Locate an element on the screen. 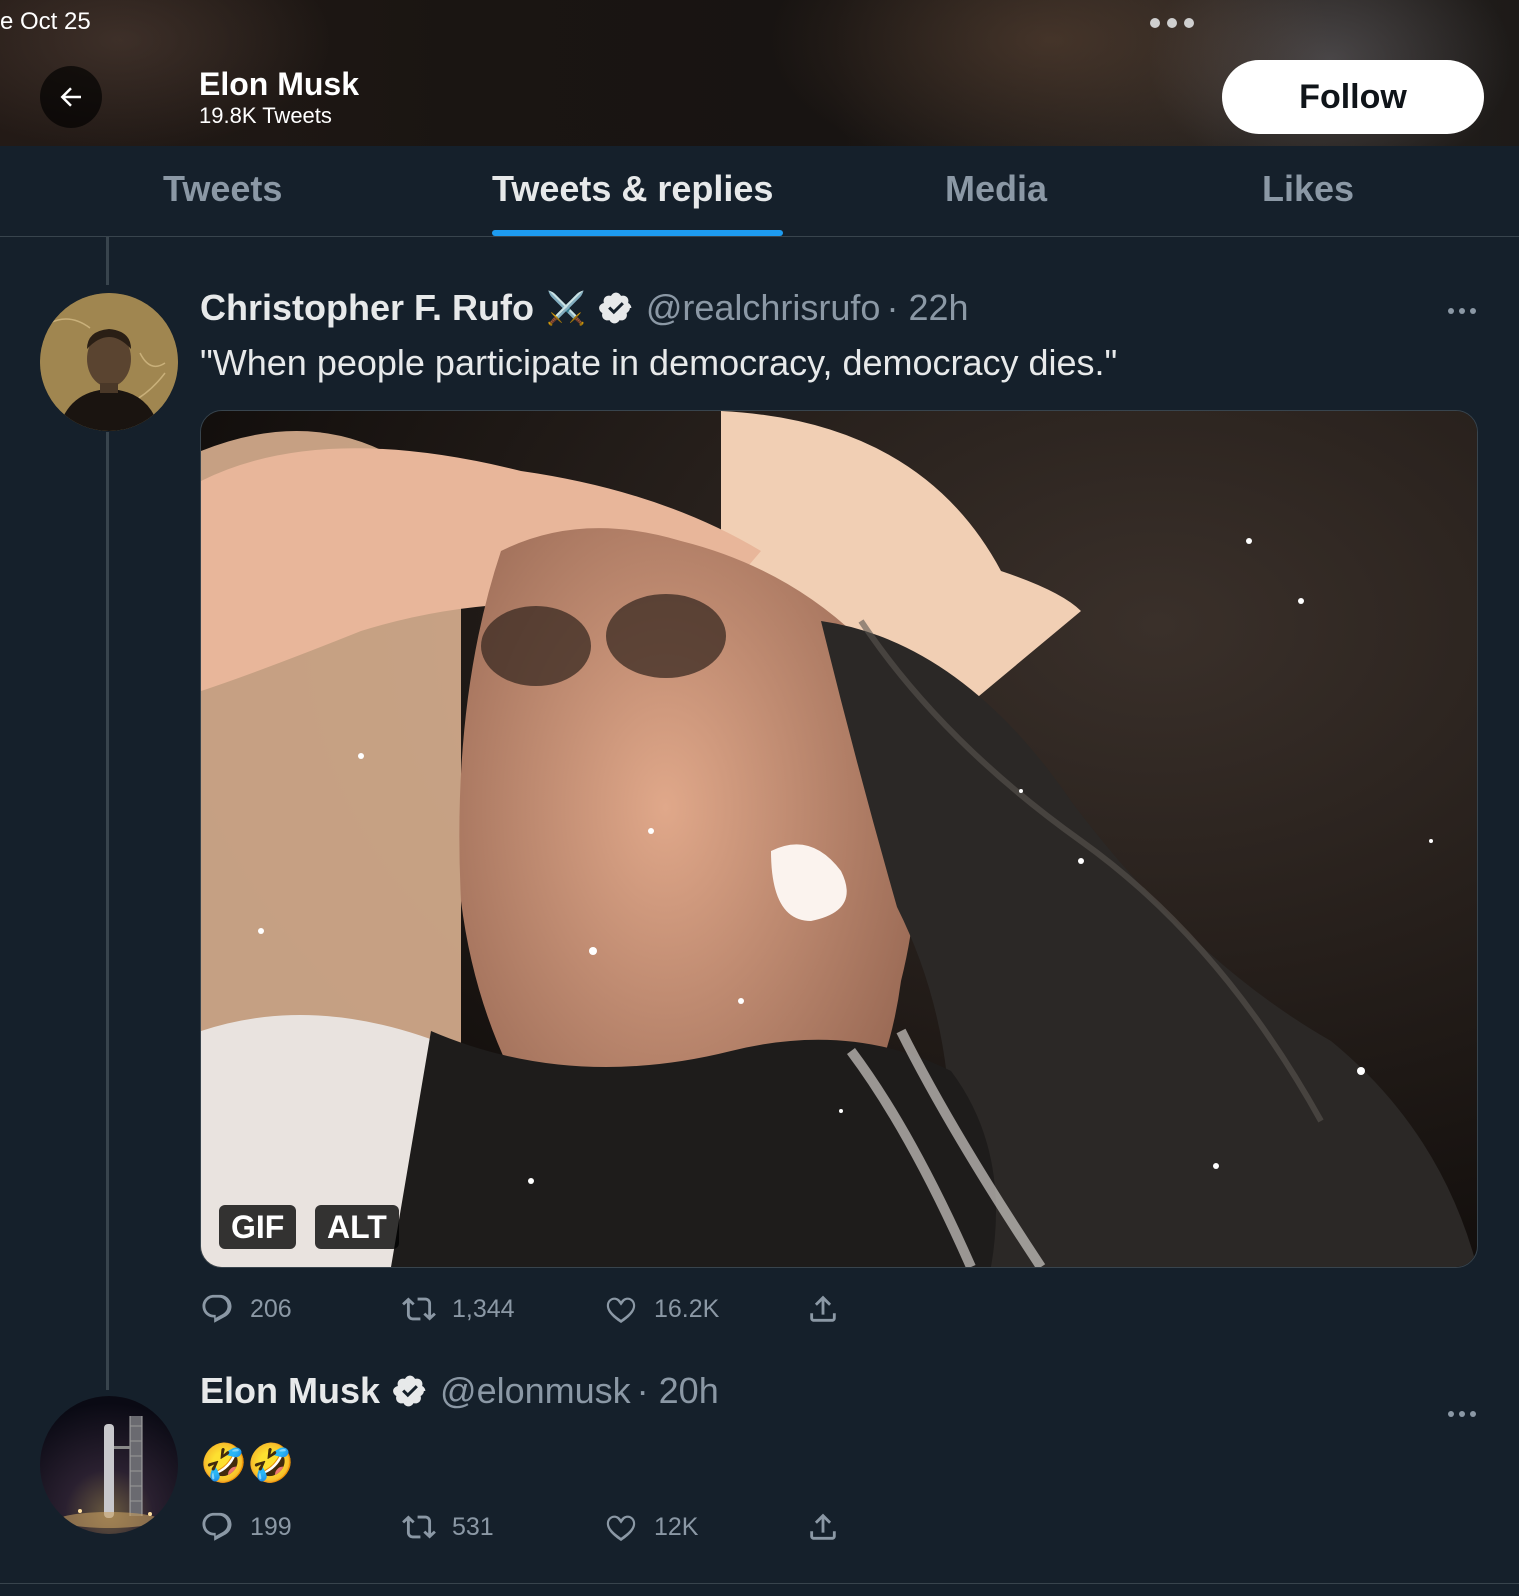 This screenshot has height=1596, width=1519. arrow-left-icon is located at coordinates (70, 97).